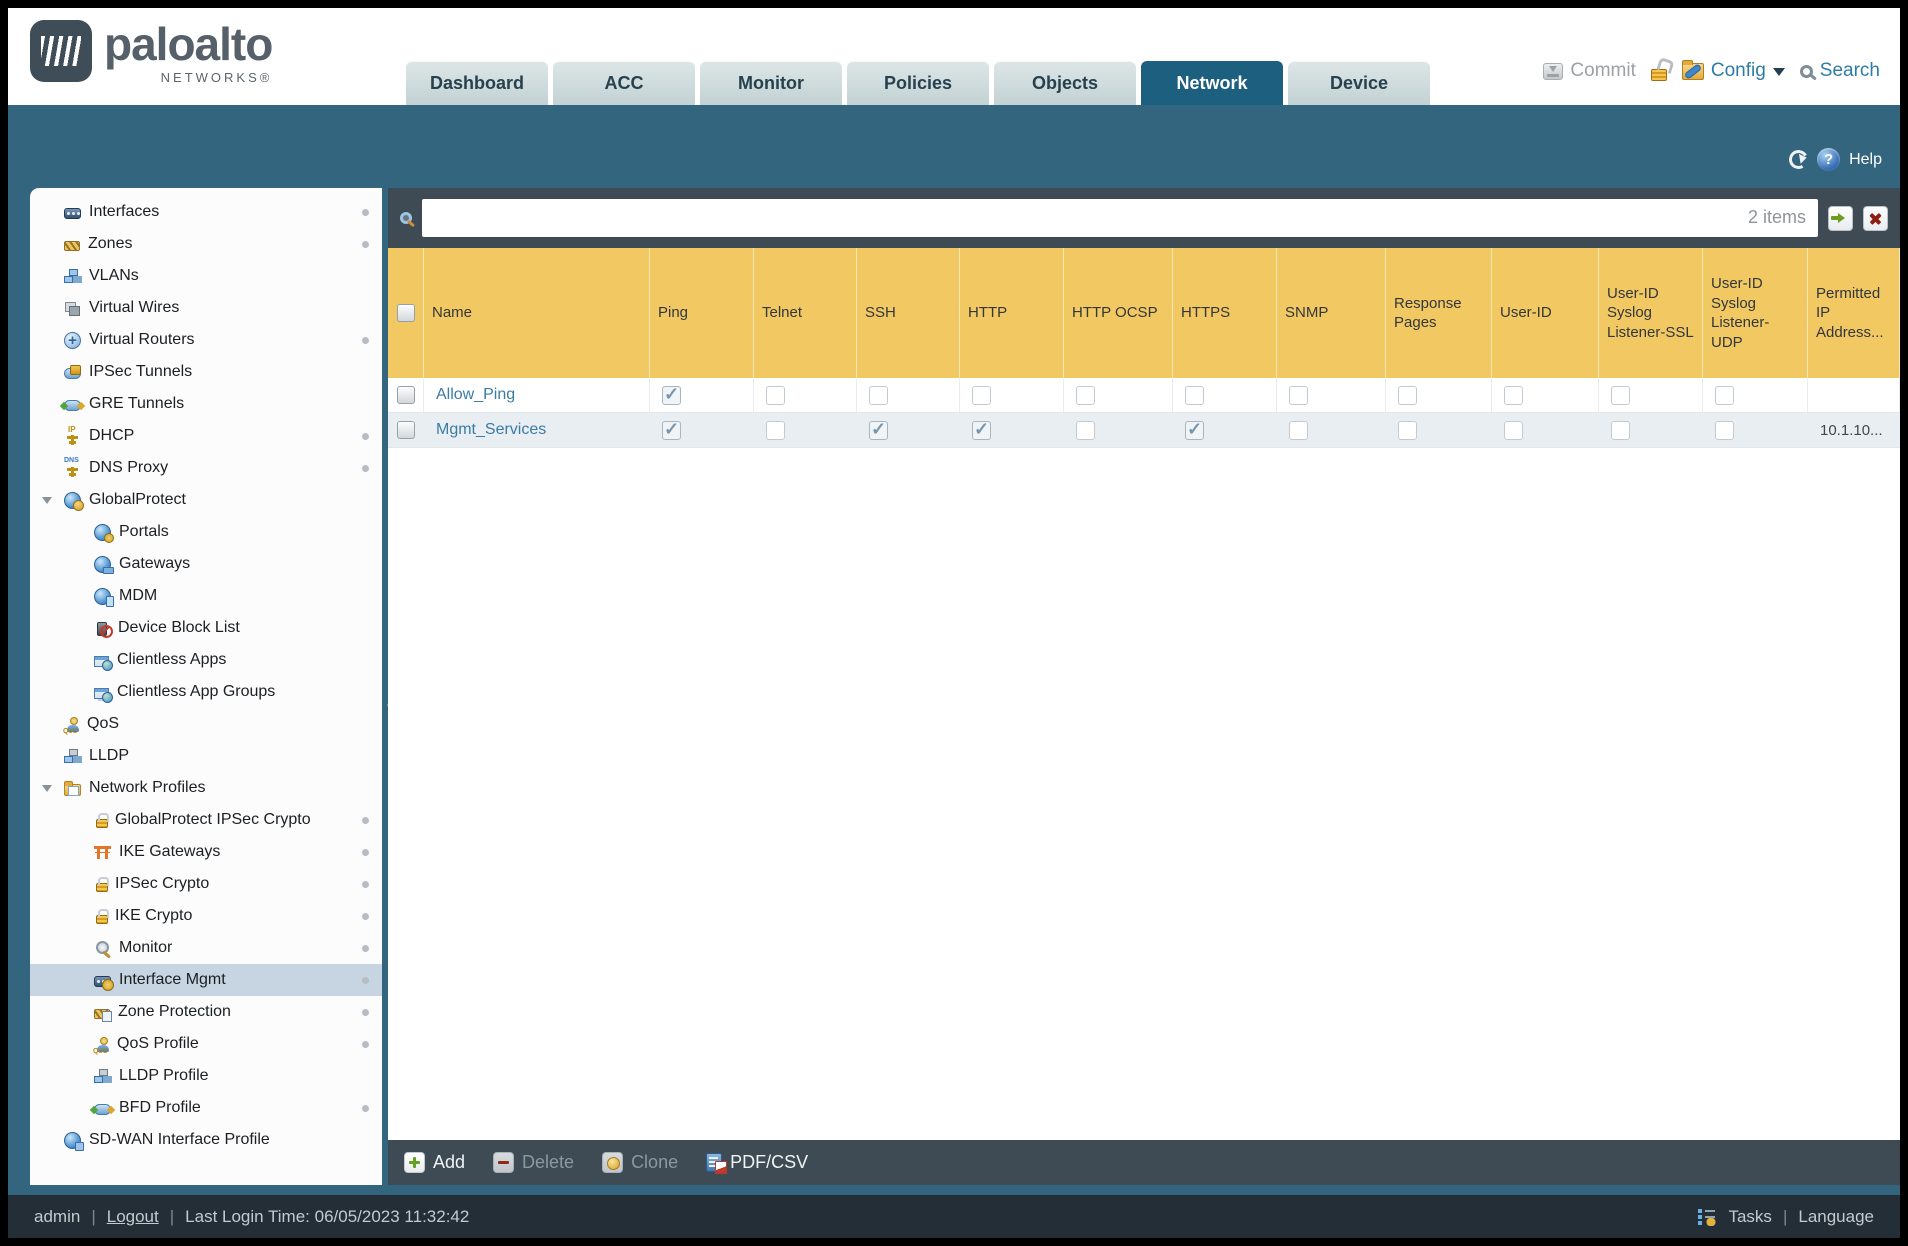  Describe the element at coordinates (533, 1162) in the screenshot. I see `delete-button: Delete` at that location.